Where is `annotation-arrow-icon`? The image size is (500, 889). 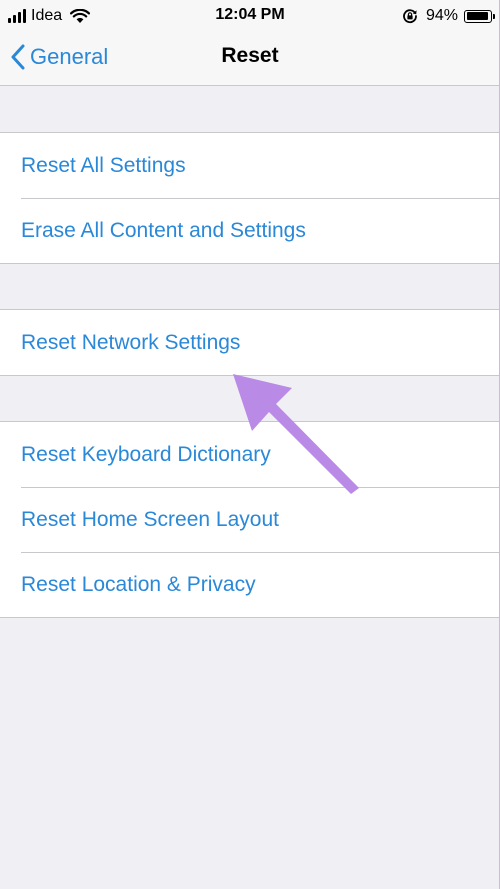
annotation-arrow-icon is located at coordinates (296, 434).